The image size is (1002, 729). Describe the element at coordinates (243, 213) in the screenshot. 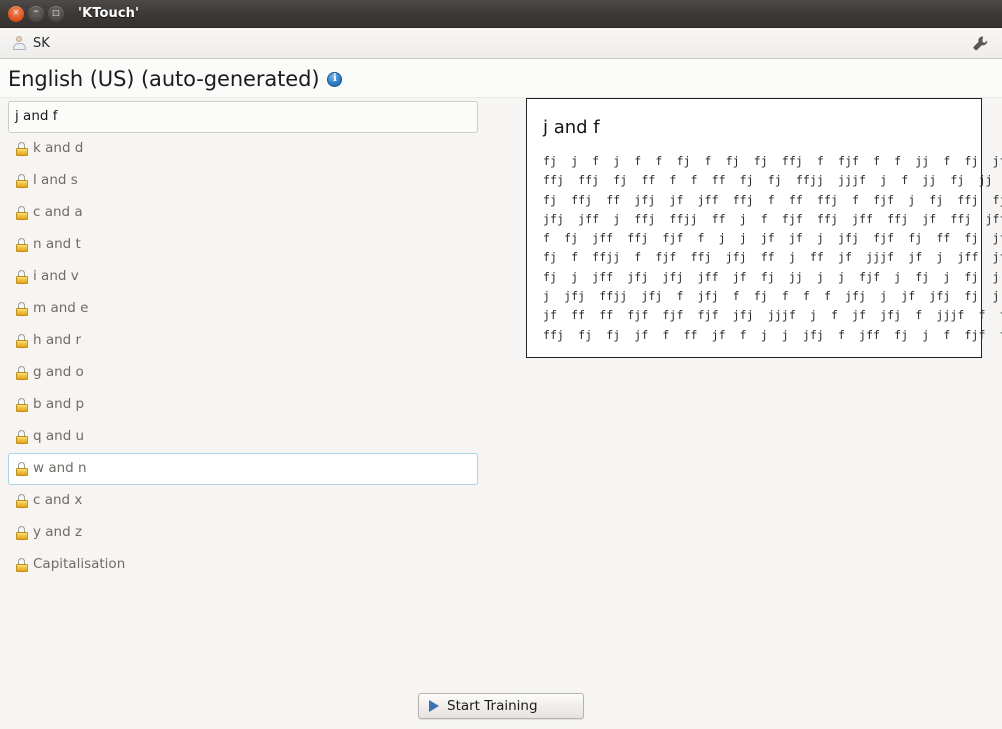

I see `lesson-item-3: c and a` at that location.